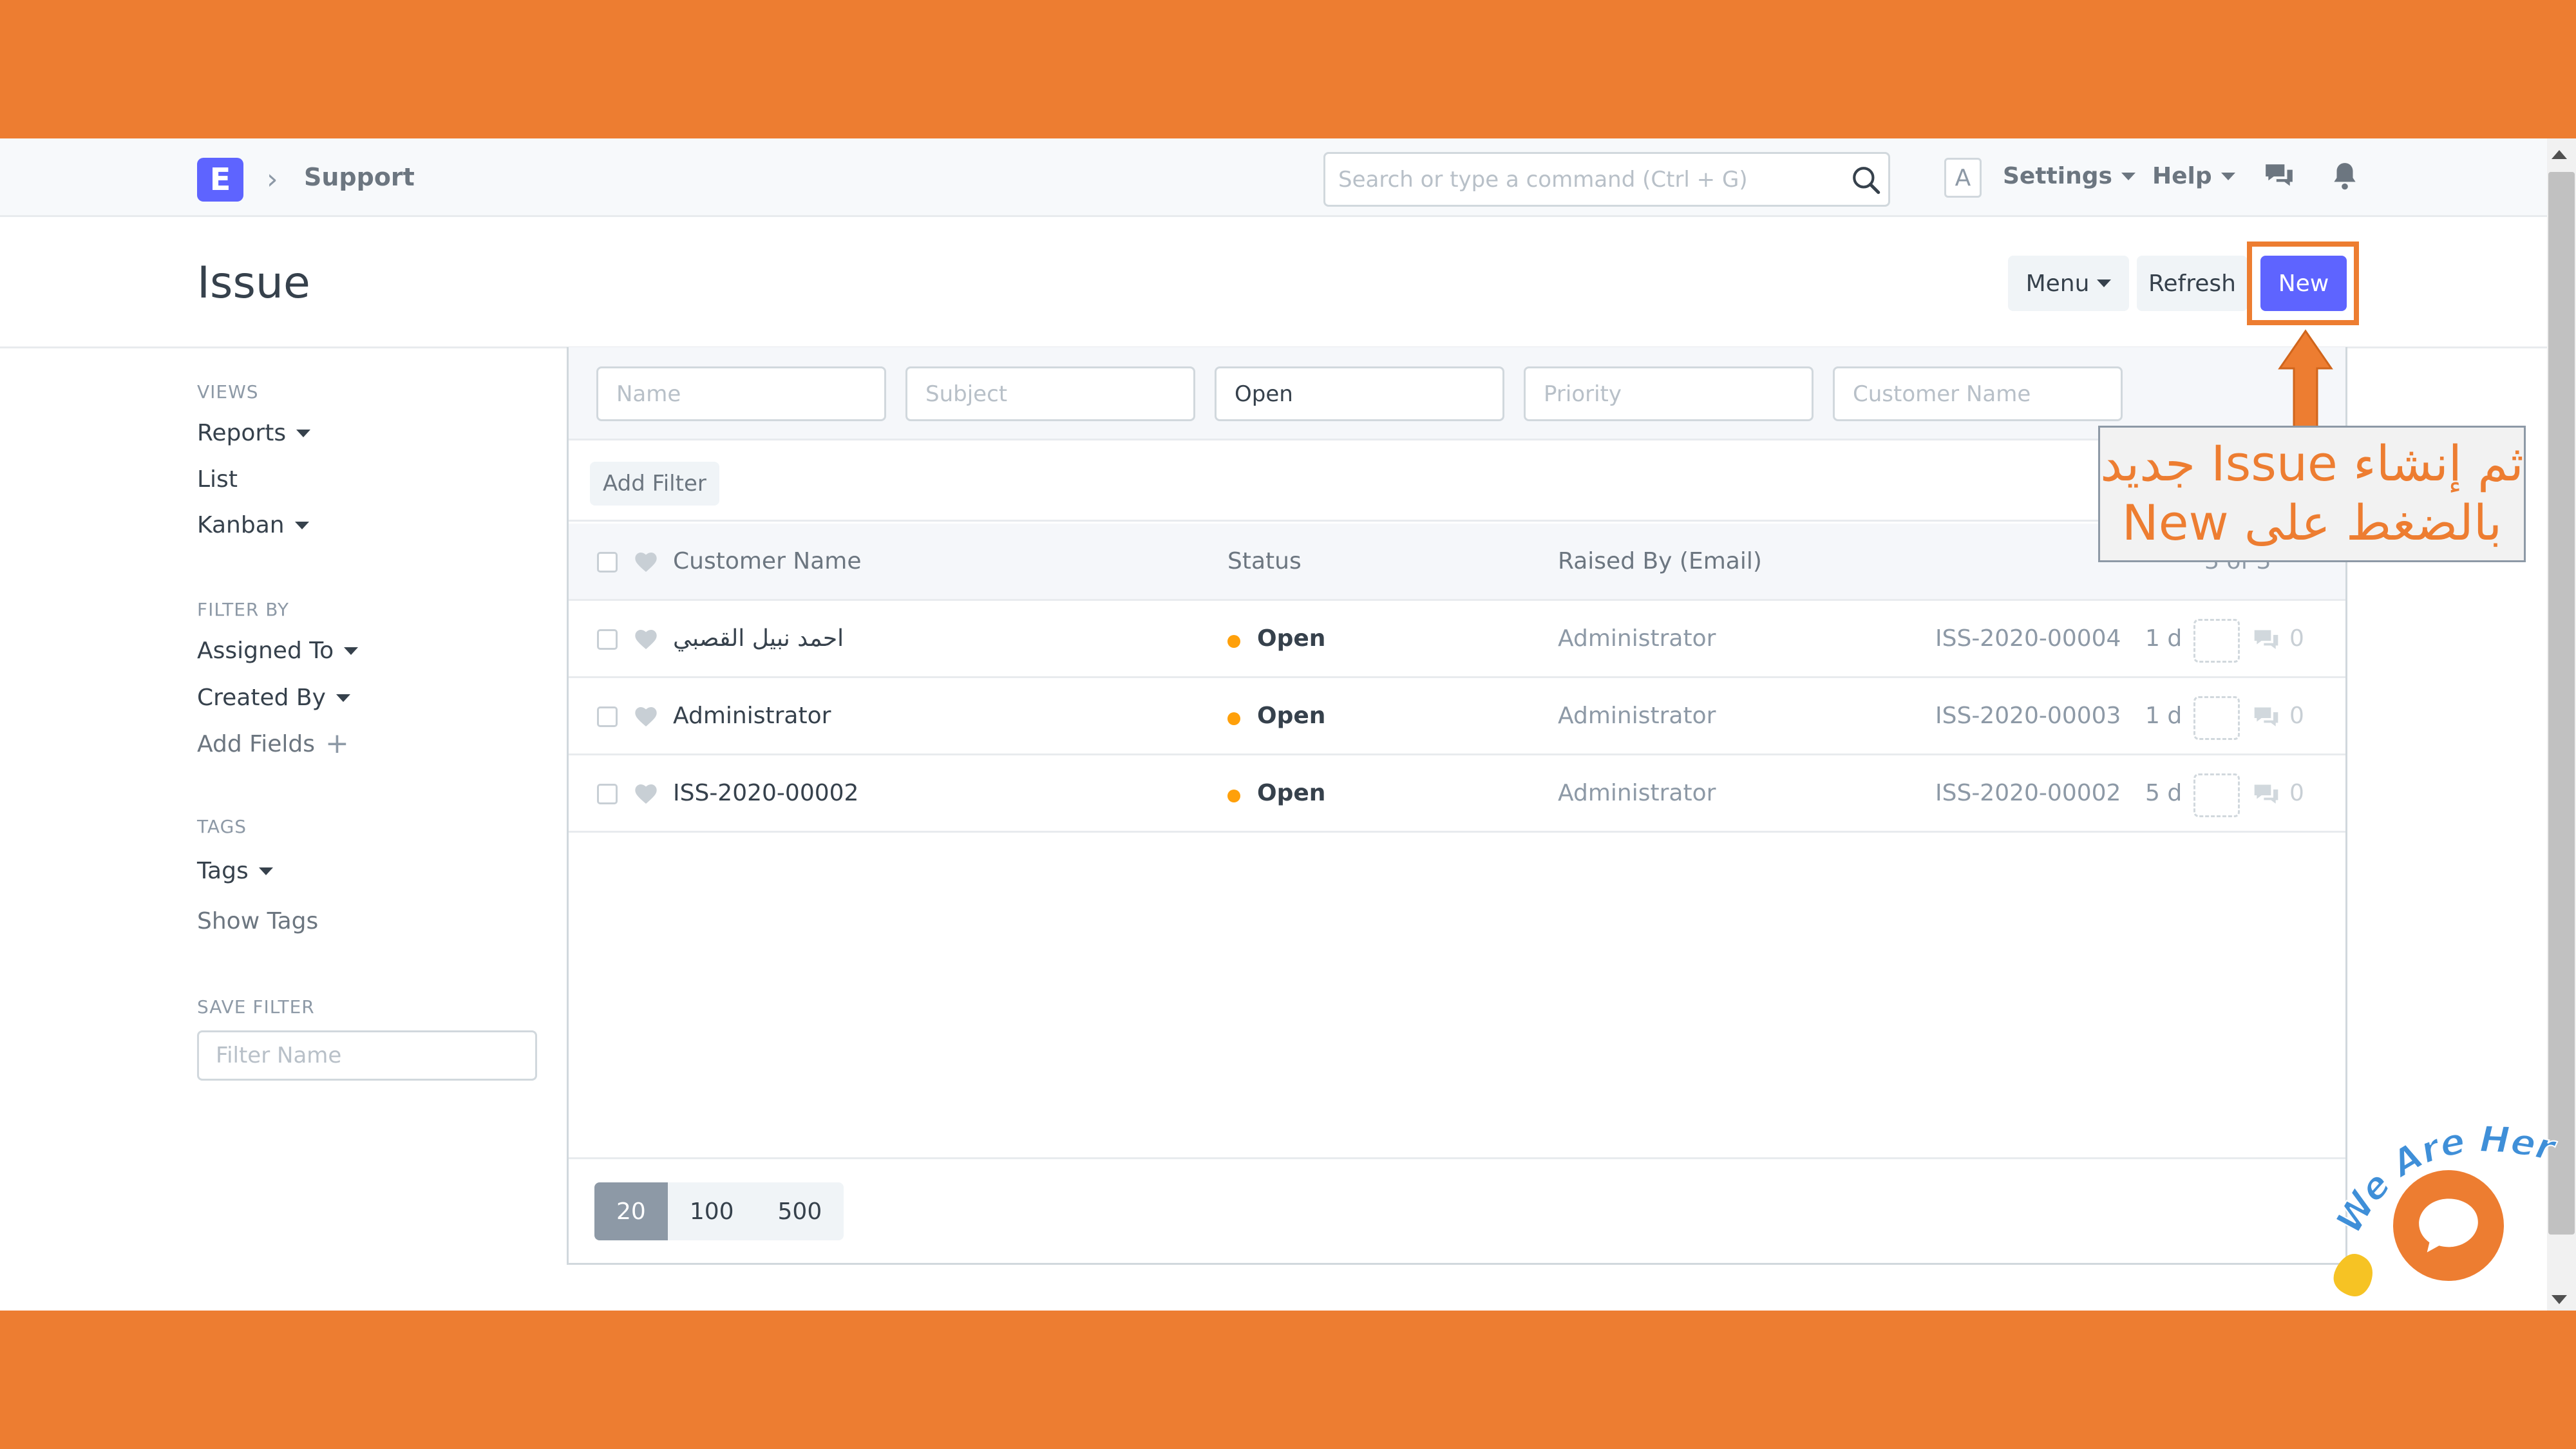 This screenshot has height=1449, width=2576. I want to click on instruction-callout: ثم إنشاء Issue جديد بالضغط على New, so click(2312, 494).